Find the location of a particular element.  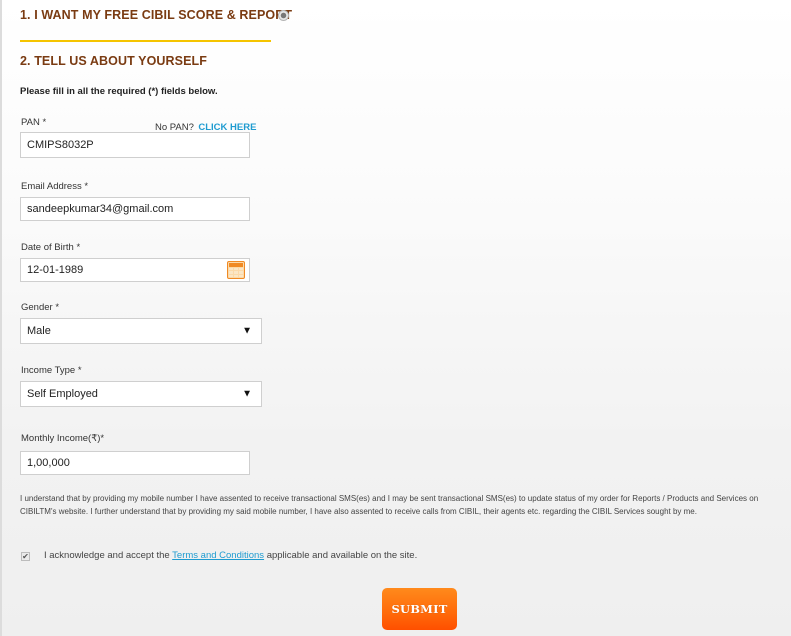

step1-title: 1. I WANT MY FREE CIBIL SCORE & REPORT is located at coordinates (156, 15).